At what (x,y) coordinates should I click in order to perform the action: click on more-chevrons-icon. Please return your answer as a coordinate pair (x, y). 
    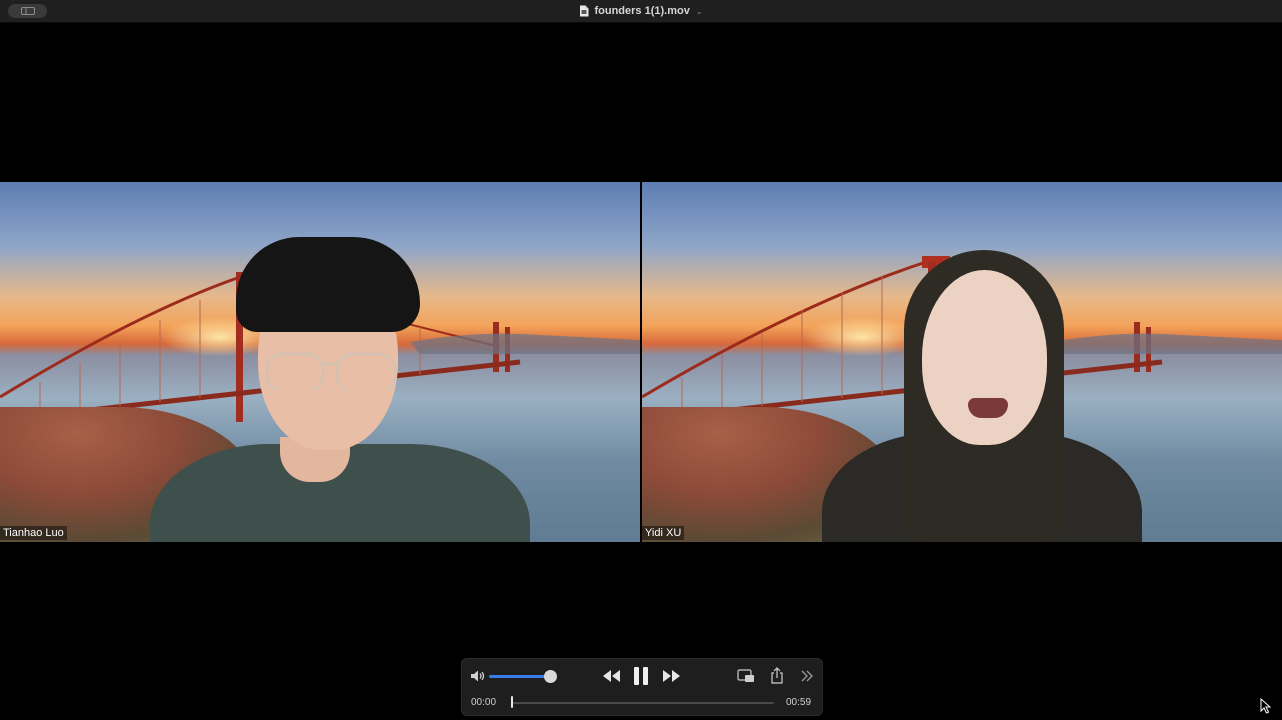
    Looking at the image, I should click on (807, 676).